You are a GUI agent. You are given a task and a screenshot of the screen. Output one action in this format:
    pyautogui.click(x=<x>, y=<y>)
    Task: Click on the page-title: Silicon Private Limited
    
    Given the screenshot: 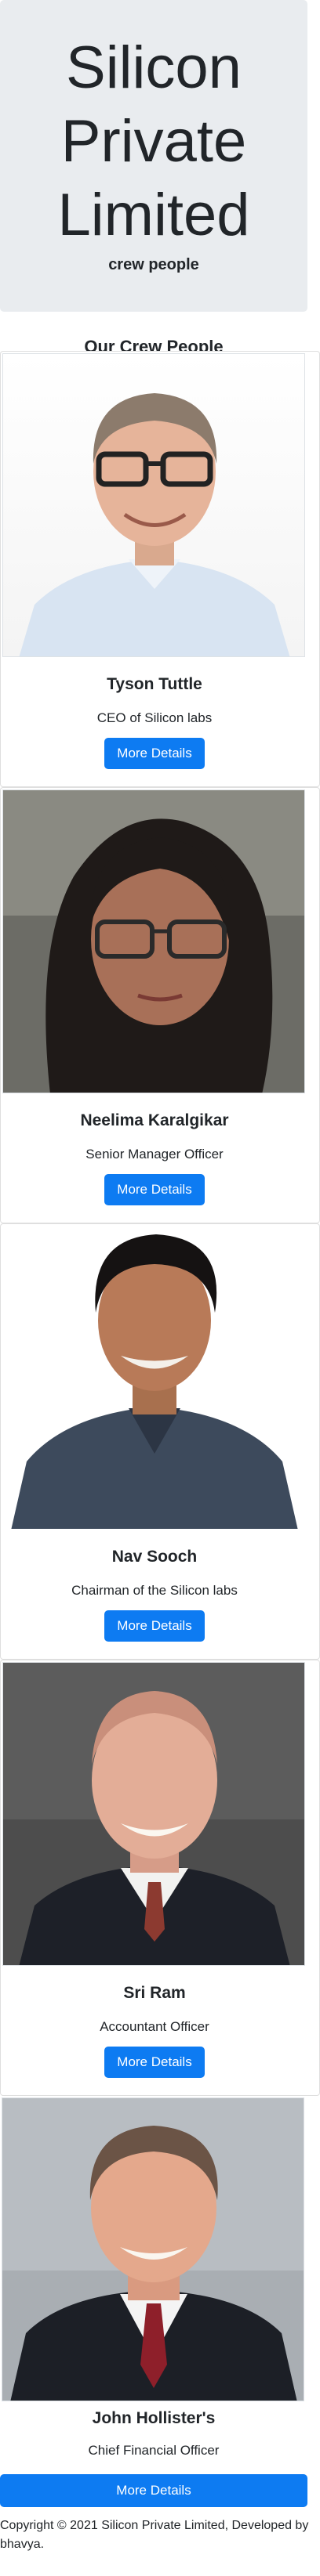 What is the action you would take?
    pyautogui.click(x=153, y=141)
    